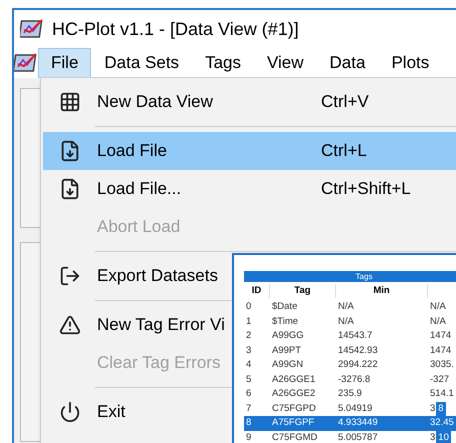 The height and width of the screenshot is (443, 456). I want to click on panel-title: Tags, so click(350, 276).